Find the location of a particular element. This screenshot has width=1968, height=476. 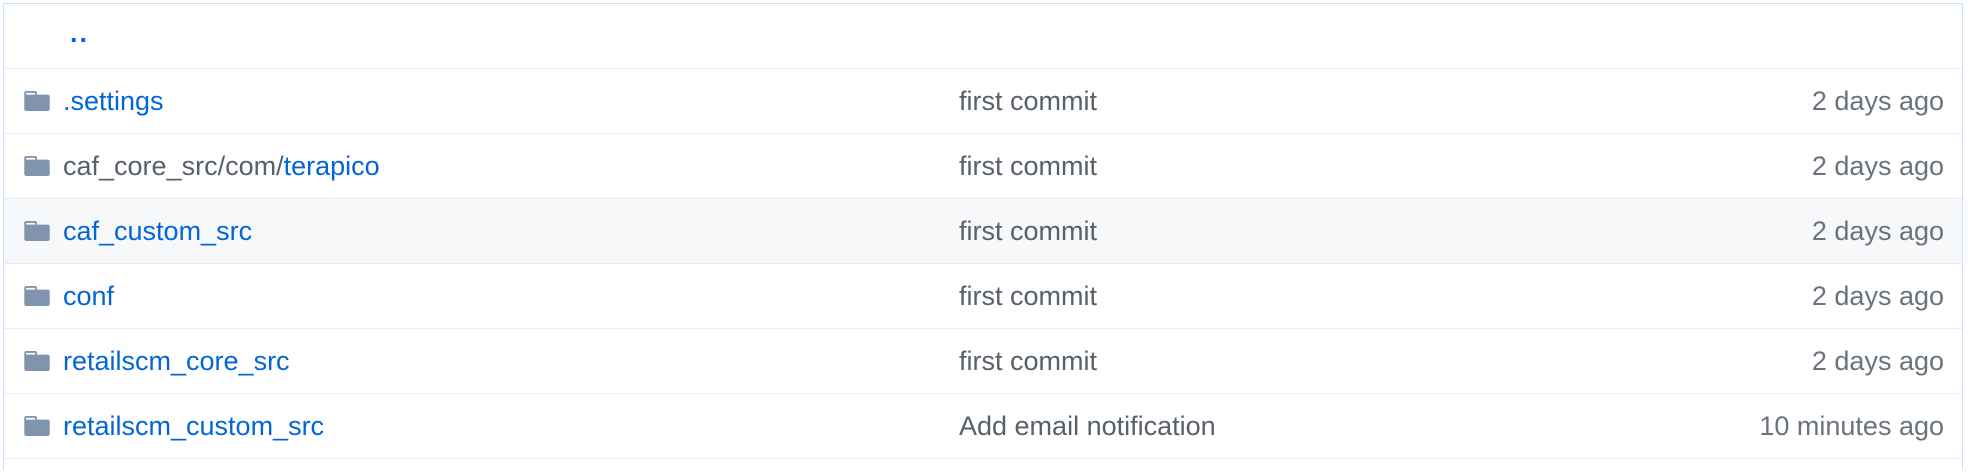

file-name-link: retailscm_custom_src is located at coordinates (193, 426).